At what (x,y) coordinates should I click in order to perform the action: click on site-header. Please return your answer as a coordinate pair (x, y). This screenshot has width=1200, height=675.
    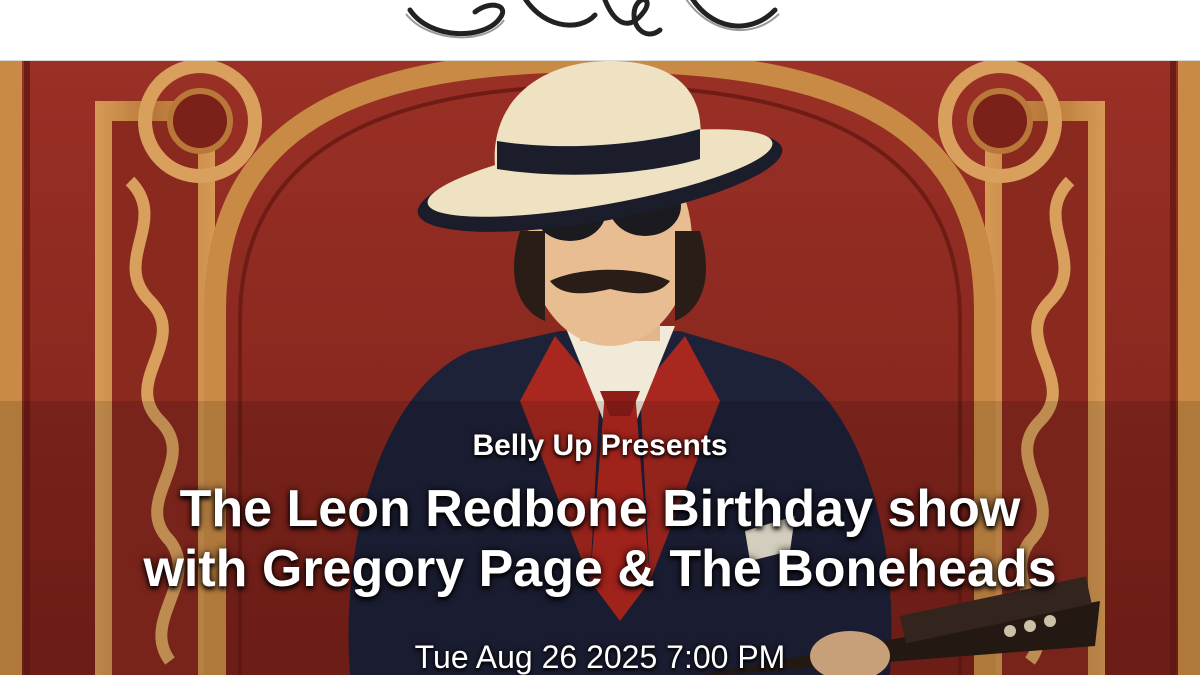
    Looking at the image, I should click on (600, 30).